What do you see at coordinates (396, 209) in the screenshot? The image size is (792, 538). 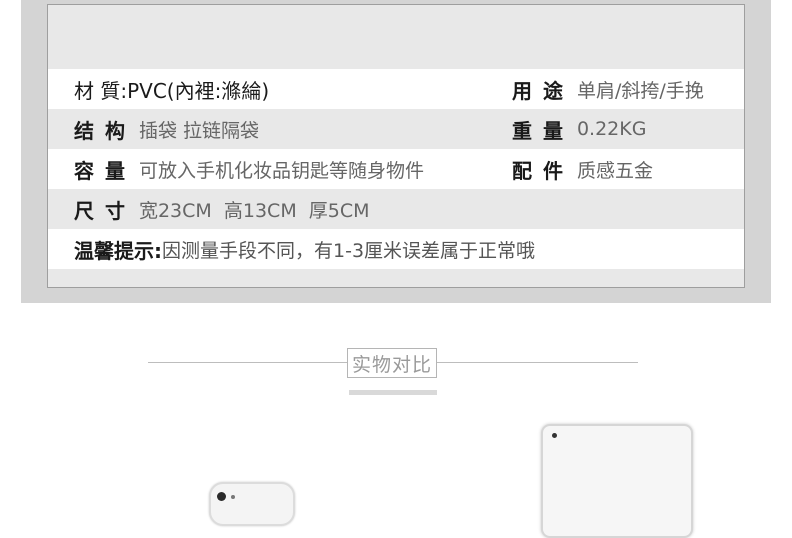 I see `spec-row-size: 尺 寸 宽23CM 高13CM 厚5CM` at bounding box center [396, 209].